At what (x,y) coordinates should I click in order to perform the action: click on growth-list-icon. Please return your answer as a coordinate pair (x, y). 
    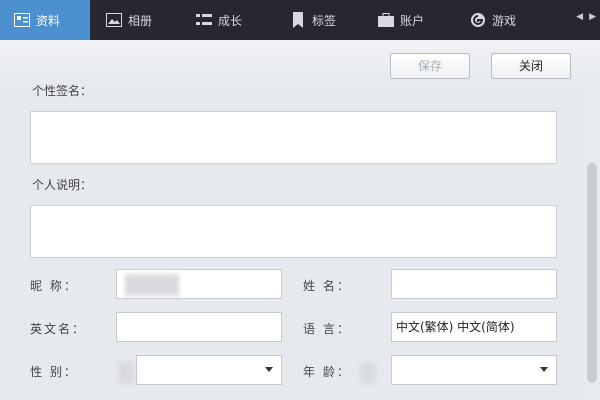
    Looking at the image, I should click on (204, 20).